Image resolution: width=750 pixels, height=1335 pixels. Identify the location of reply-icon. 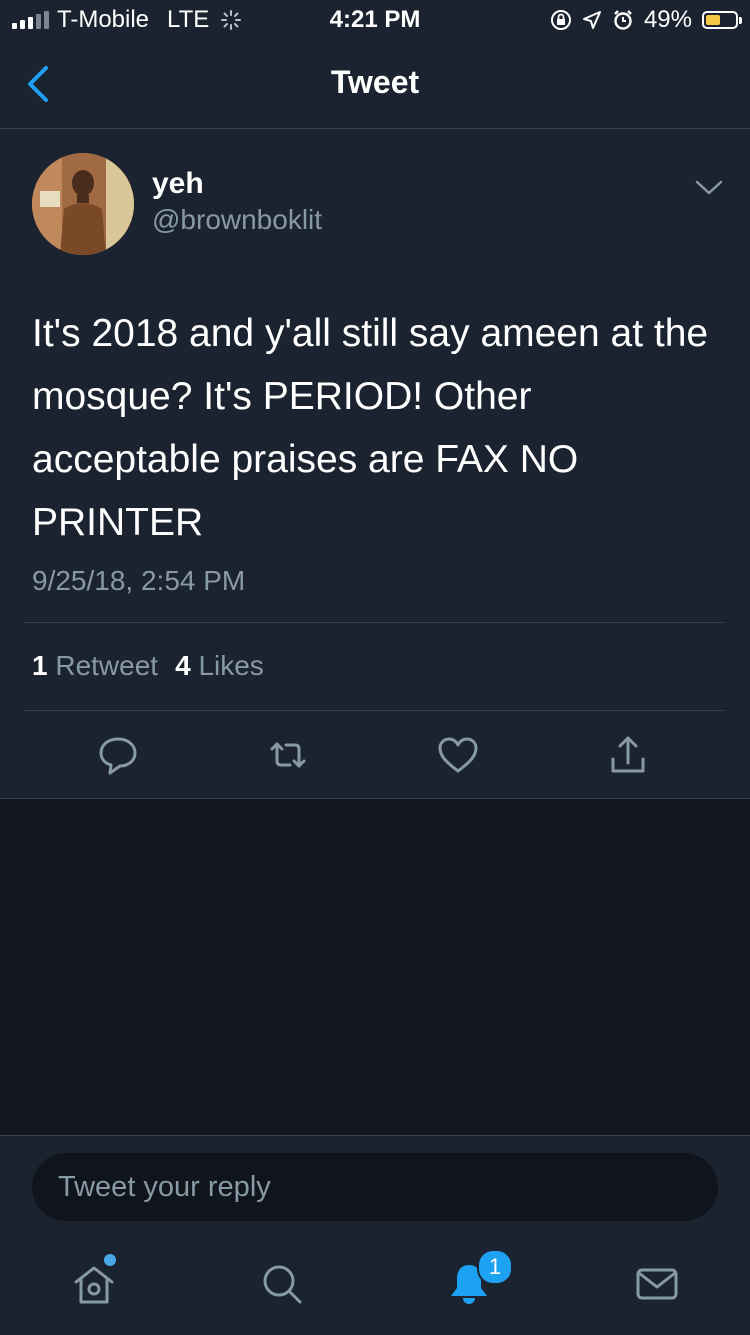
(118, 755).